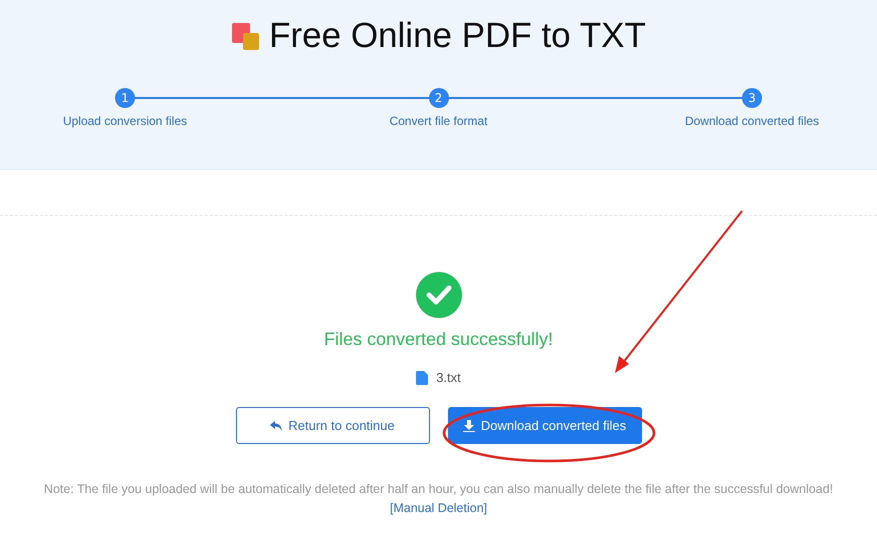 The width and height of the screenshot is (877, 542). What do you see at coordinates (125, 121) in the screenshot?
I see `step-label: Upload conversion files` at bounding box center [125, 121].